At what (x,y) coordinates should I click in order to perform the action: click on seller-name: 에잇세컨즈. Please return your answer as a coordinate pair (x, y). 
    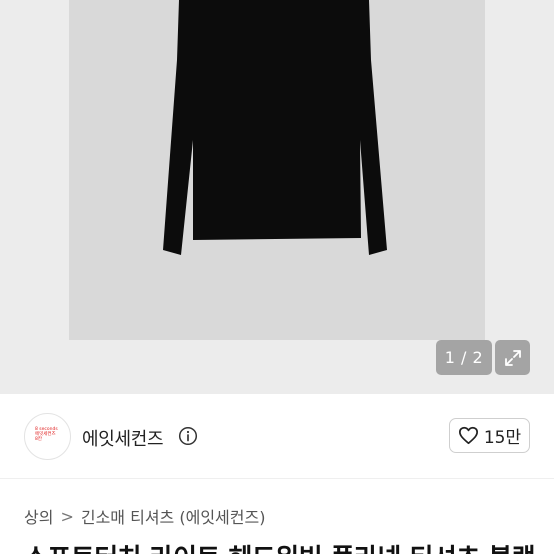
    Looking at the image, I should click on (123, 438).